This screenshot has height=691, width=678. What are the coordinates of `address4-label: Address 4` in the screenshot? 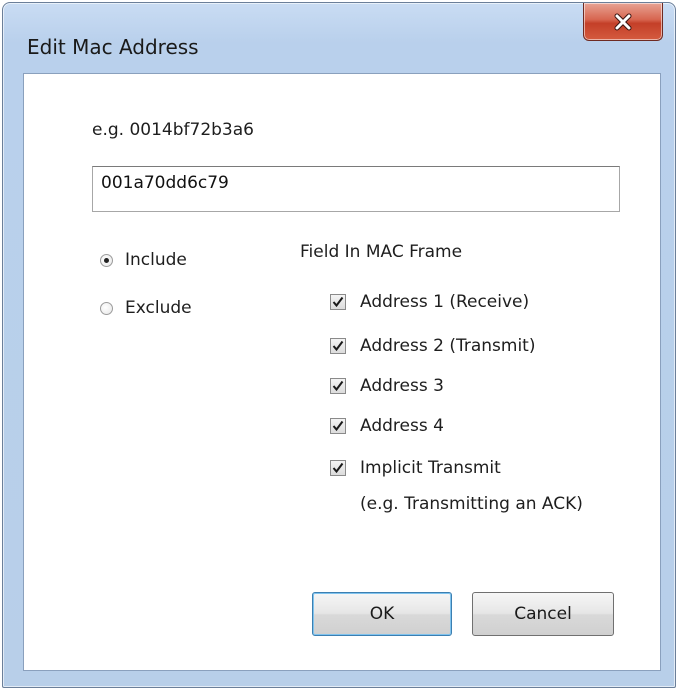 It's located at (402, 426).